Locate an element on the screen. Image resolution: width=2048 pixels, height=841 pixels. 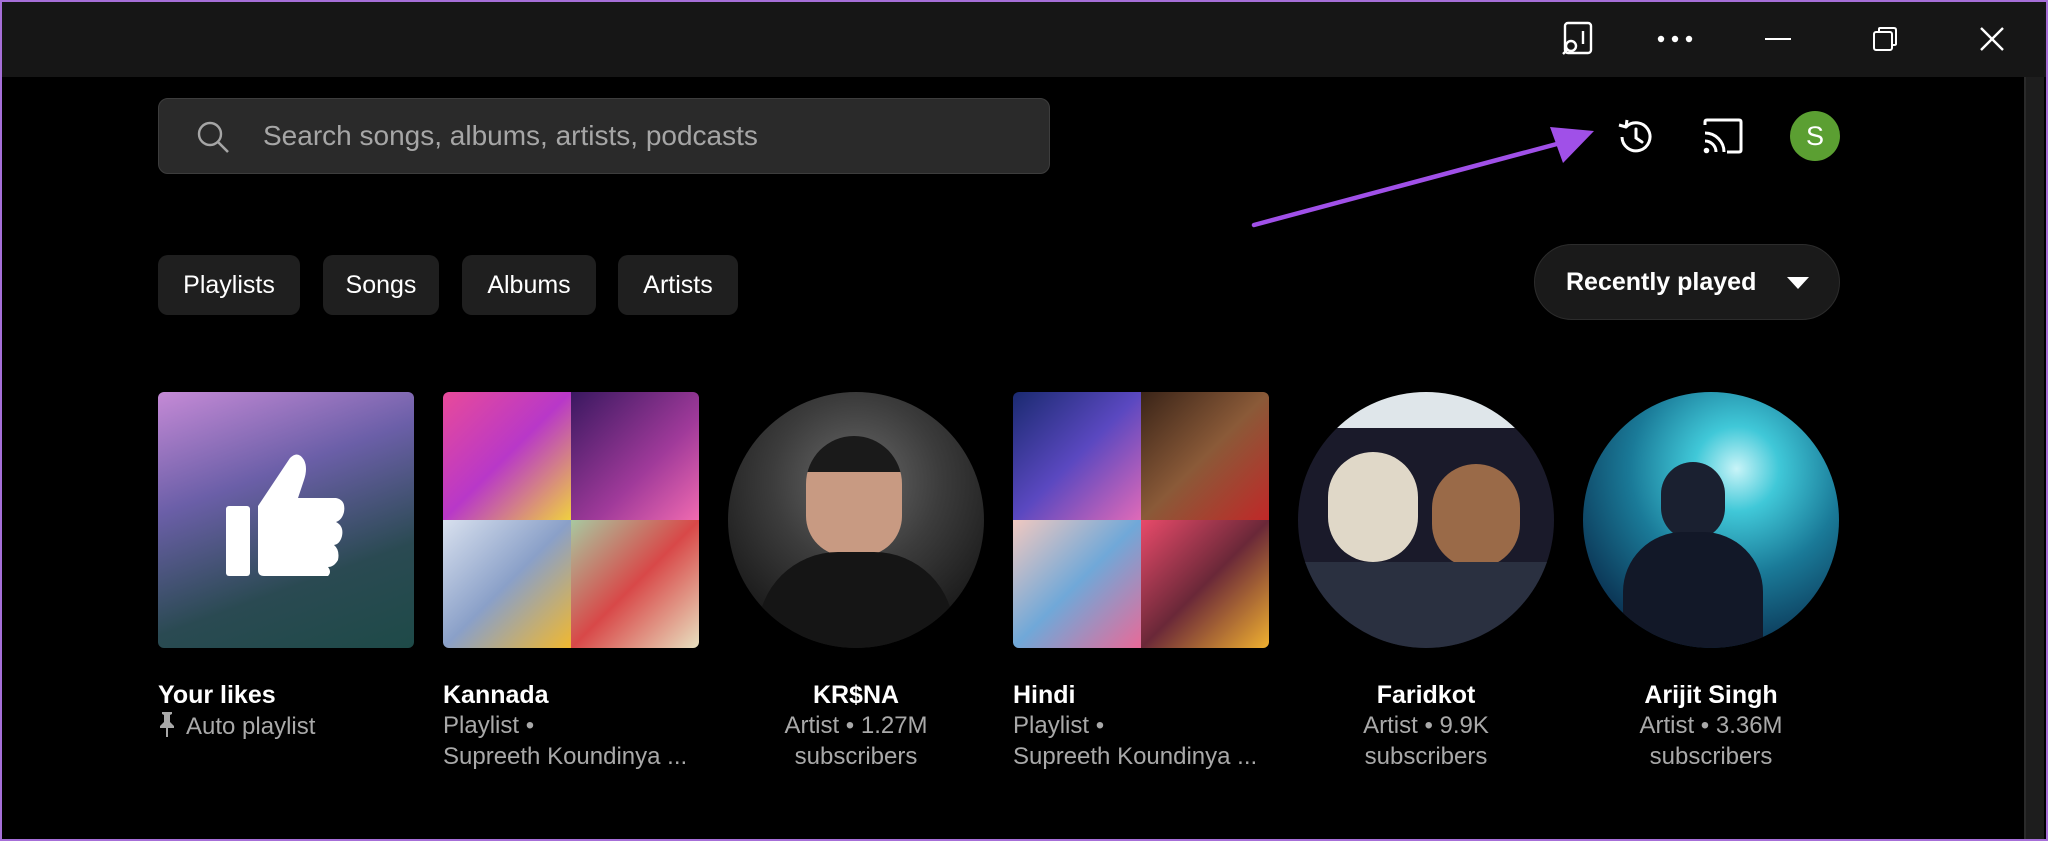
cast-icon is located at coordinates (1723, 136).